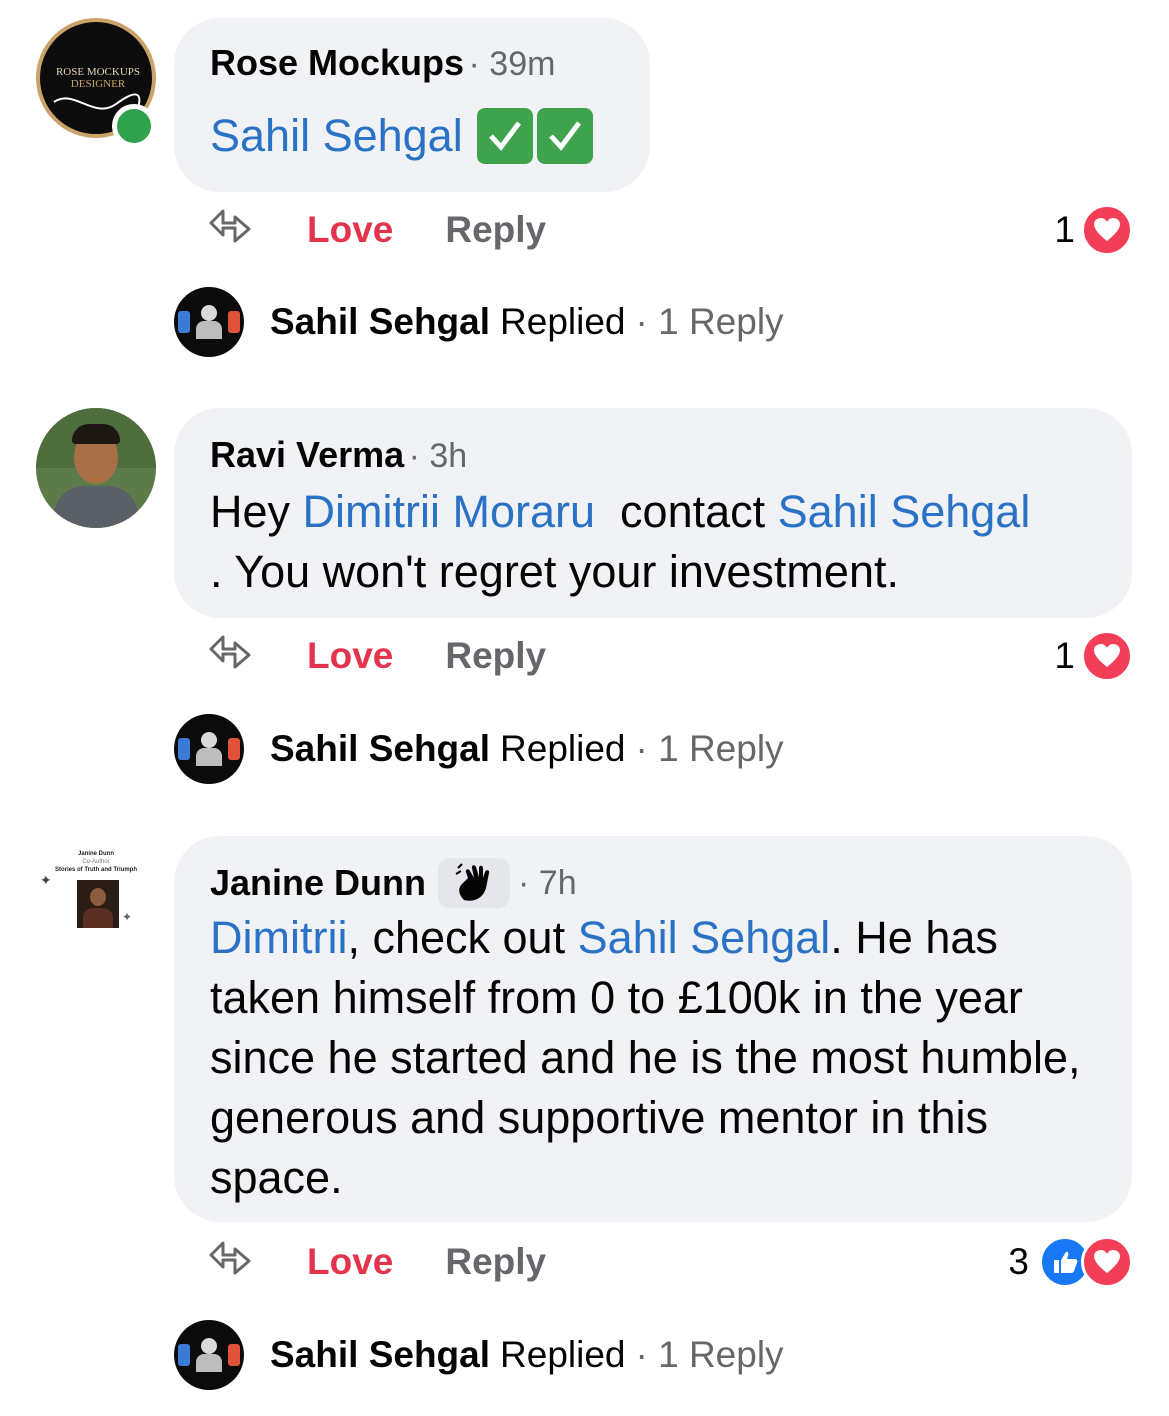 The height and width of the screenshot is (1416, 1169). Describe the element at coordinates (547, 883) in the screenshot. I see `comment-time: · 7h` at that location.